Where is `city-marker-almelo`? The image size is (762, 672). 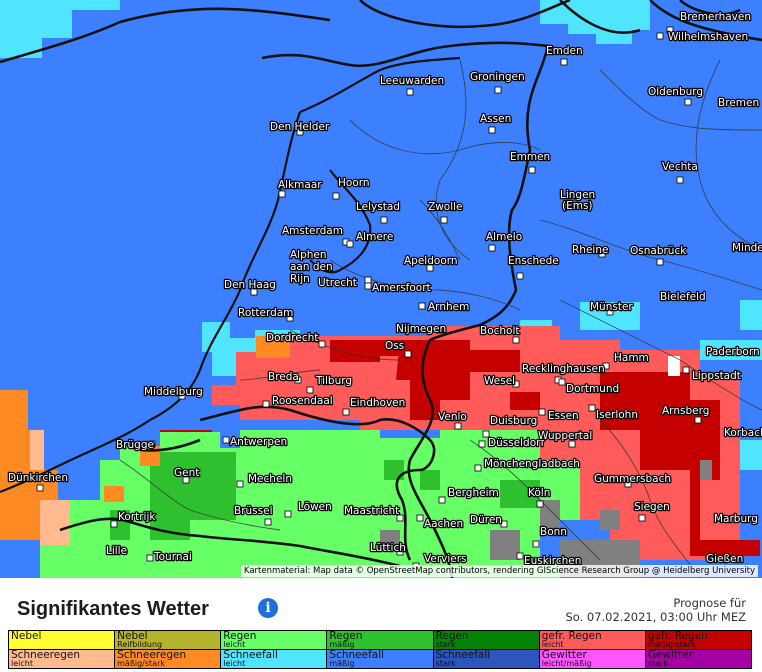 city-marker-almelo is located at coordinates (492, 248).